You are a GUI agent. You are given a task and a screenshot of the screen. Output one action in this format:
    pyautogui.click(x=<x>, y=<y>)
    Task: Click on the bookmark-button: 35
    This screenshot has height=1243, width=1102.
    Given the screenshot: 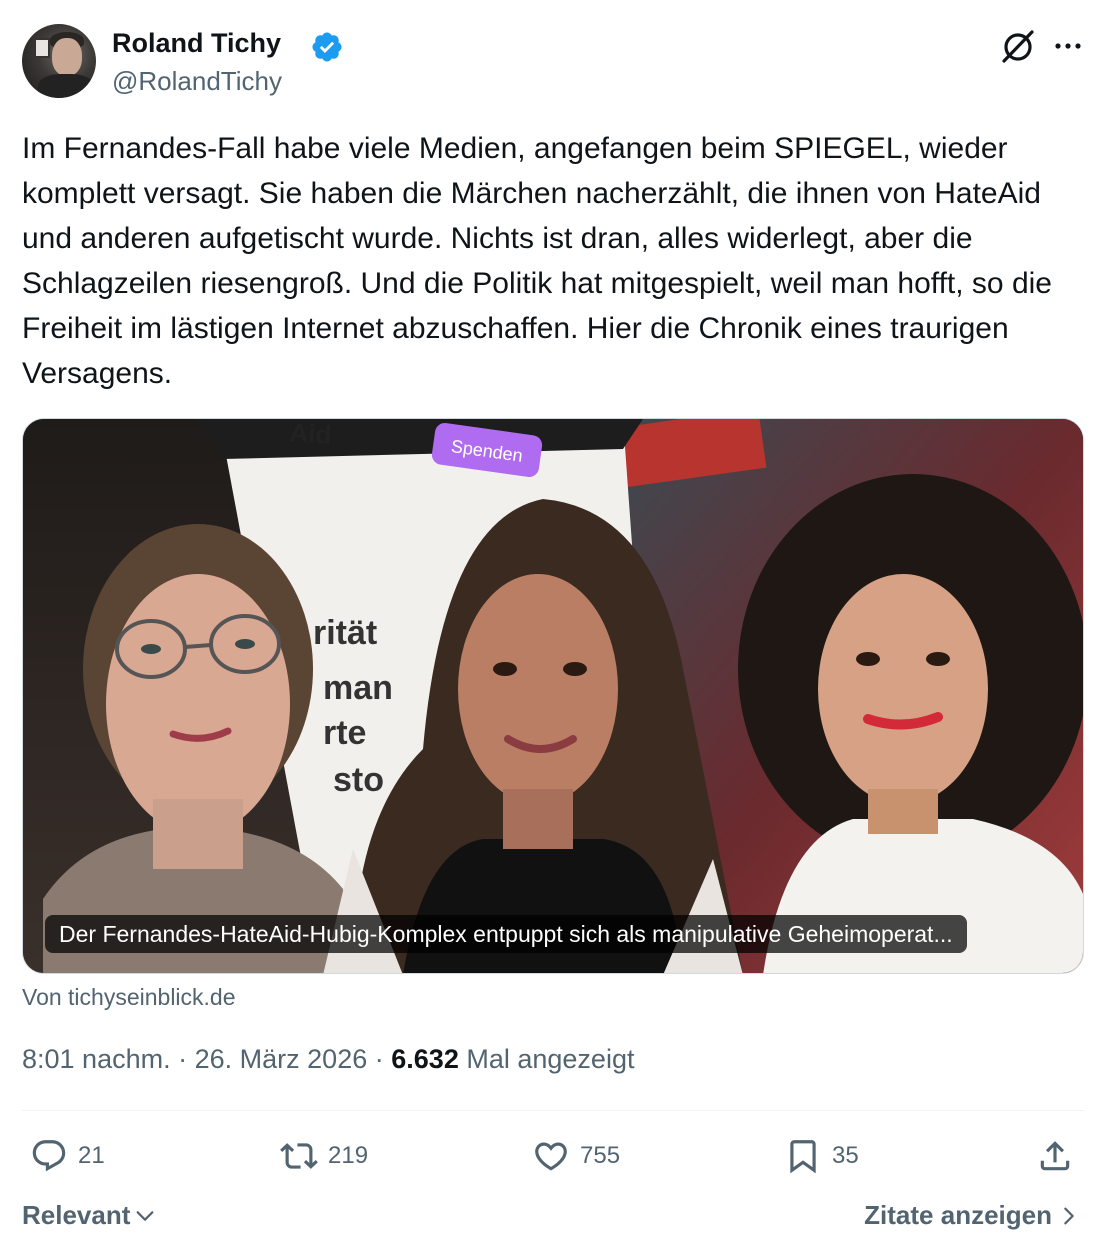 What is the action you would take?
    pyautogui.click(x=821, y=1156)
    